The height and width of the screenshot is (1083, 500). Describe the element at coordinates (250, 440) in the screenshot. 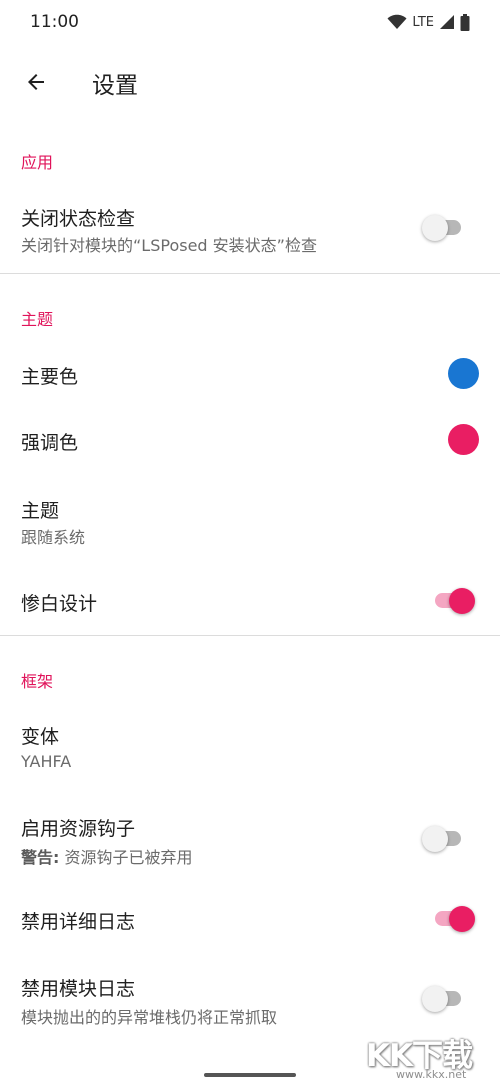

I see `pref-accent-color: 强调色` at that location.